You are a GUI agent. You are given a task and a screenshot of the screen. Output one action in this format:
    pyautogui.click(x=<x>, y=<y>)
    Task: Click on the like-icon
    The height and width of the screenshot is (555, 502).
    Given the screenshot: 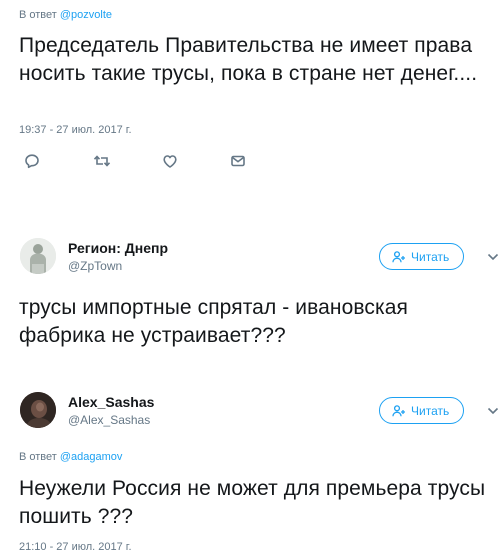 What is the action you would take?
    pyautogui.click(x=170, y=161)
    